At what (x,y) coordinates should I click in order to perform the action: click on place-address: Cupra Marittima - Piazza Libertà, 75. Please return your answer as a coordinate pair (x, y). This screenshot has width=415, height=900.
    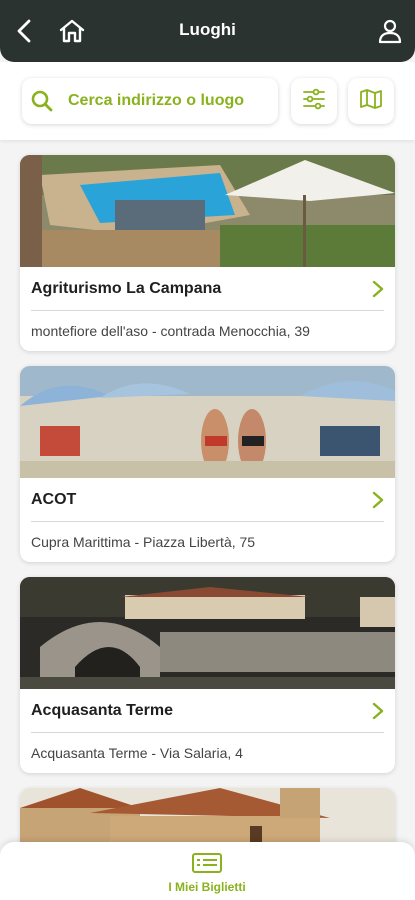
    Looking at the image, I should click on (143, 542).